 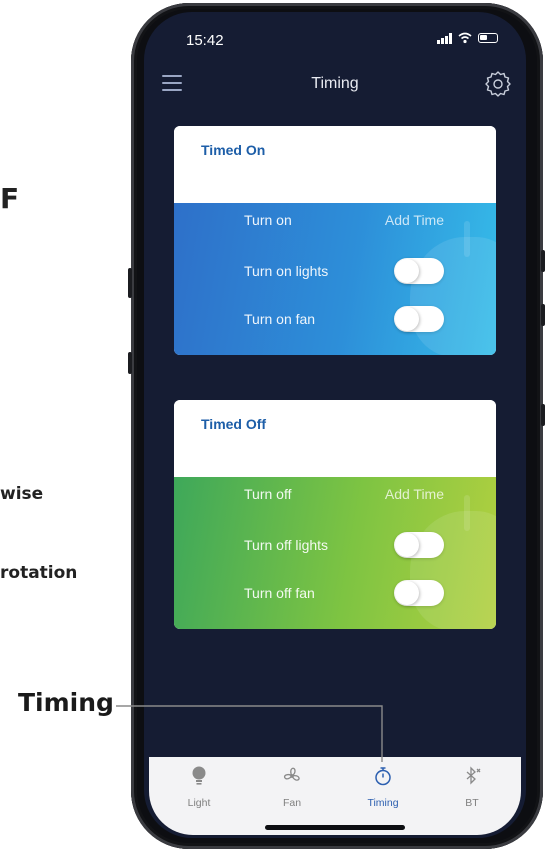 What do you see at coordinates (268, 220) in the screenshot?
I see `turn-on-label: Turn on` at bounding box center [268, 220].